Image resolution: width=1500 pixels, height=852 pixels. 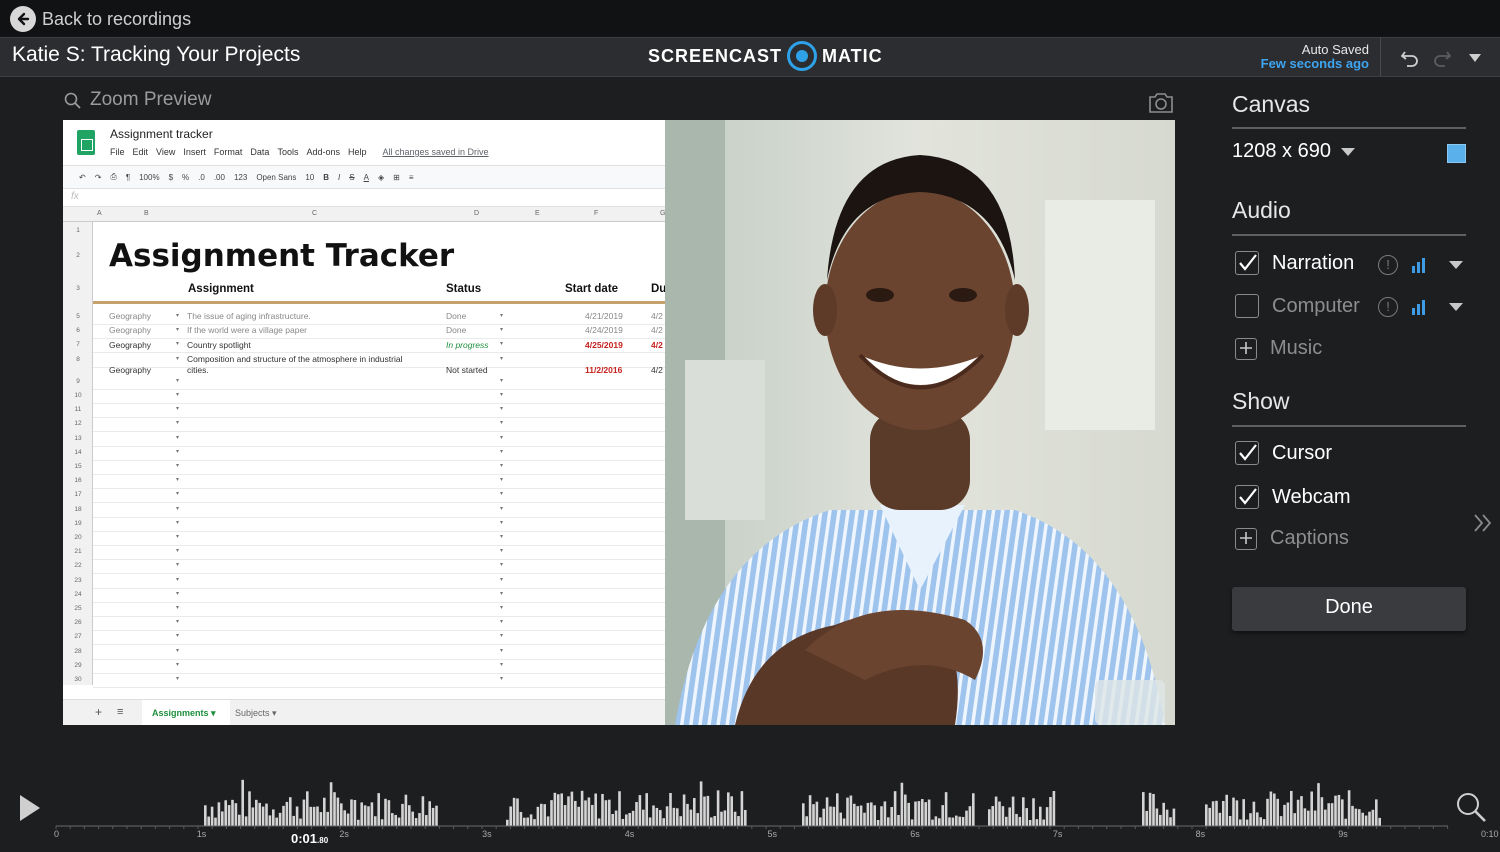 What do you see at coordinates (1247, 306) in the screenshot?
I see `computer-audio-checkbox` at bounding box center [1247, 306].